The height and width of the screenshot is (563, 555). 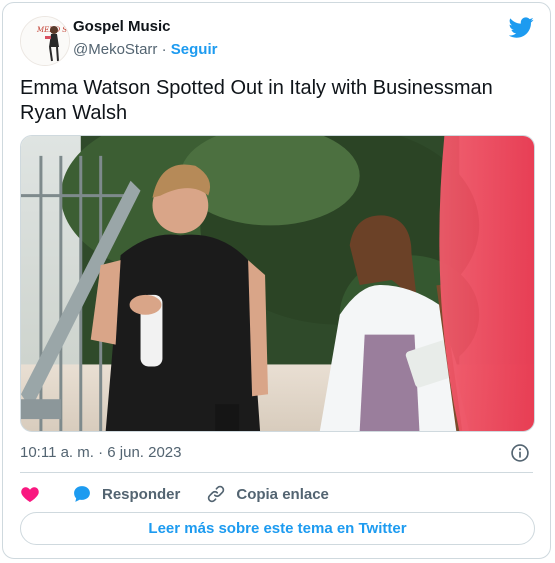 What do you see at coordinates (277, 528) in the screenshot?
I see `read-more-button: Leer más sobre este tema en Twitter` at bounding box center [277, 528].